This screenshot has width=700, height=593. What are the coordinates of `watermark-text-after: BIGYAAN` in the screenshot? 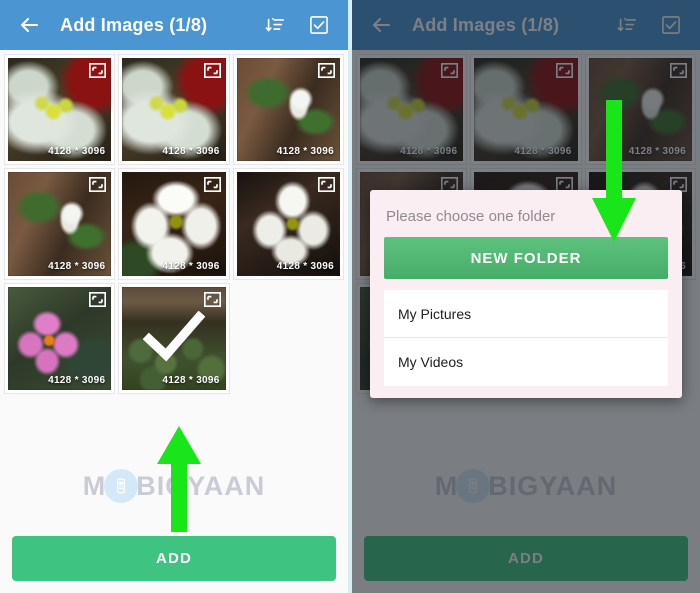 It's located at (201, 485).